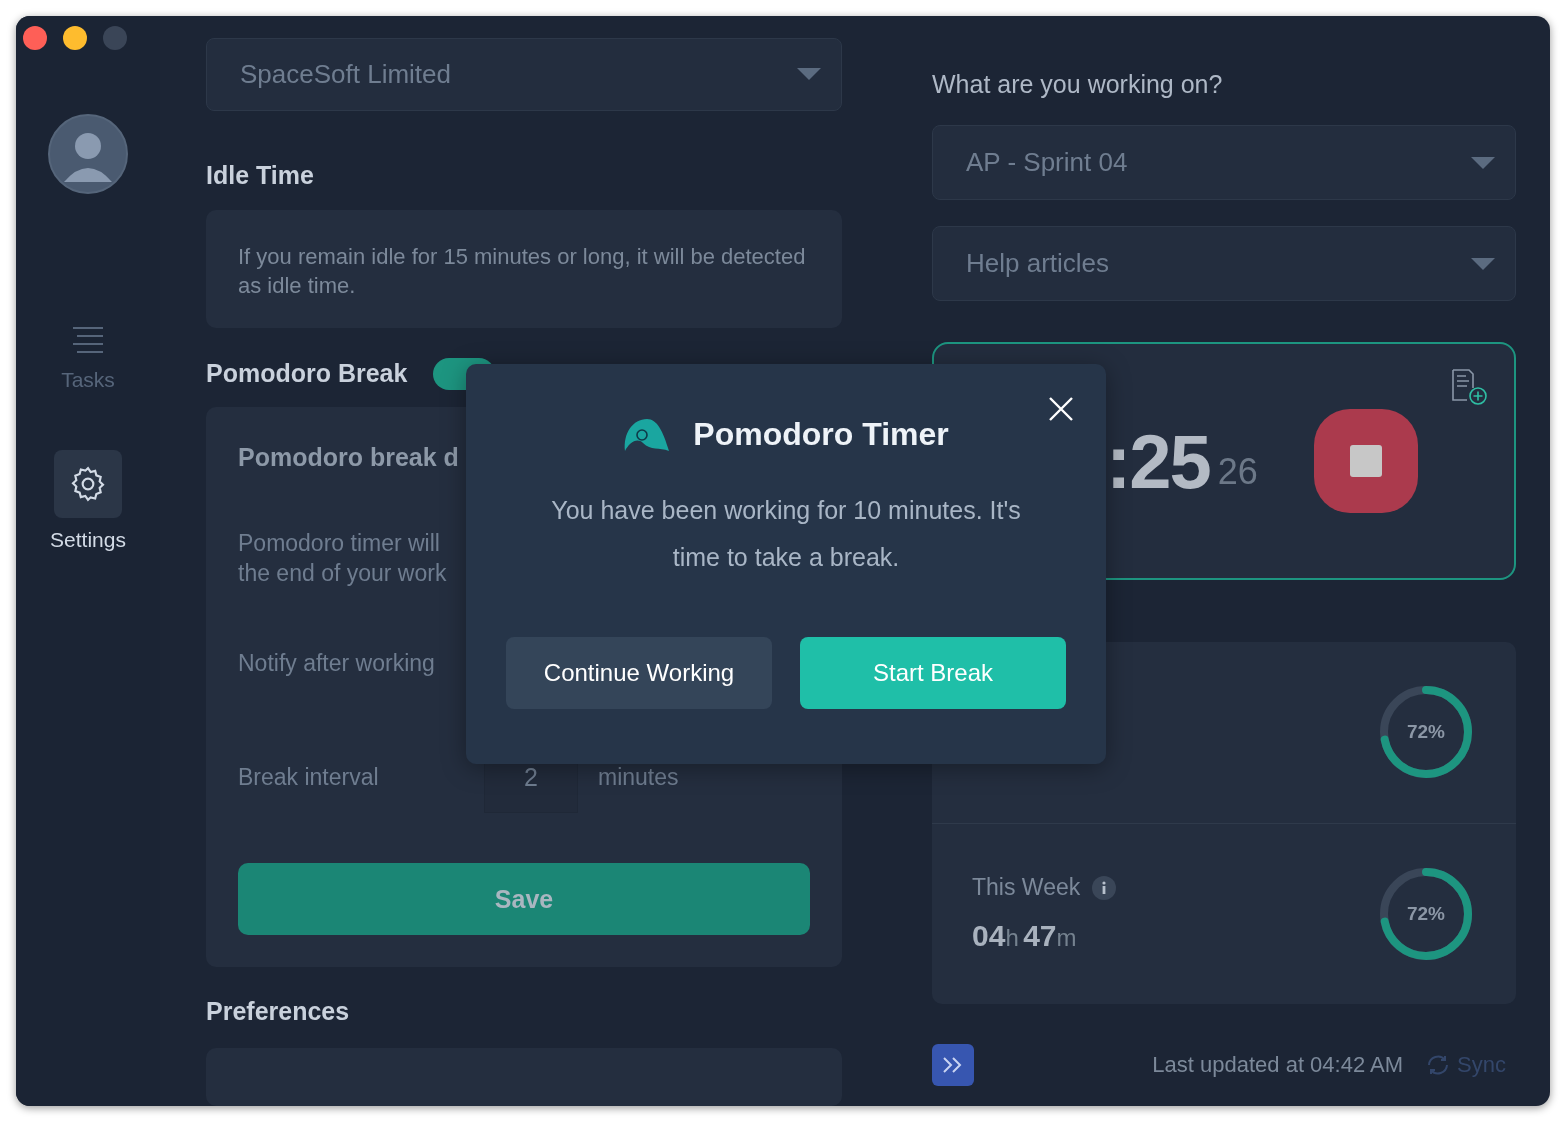 This screenshot has height=1122, width=1566. I want to click on field-label: Notify after working, so click(336, 664).